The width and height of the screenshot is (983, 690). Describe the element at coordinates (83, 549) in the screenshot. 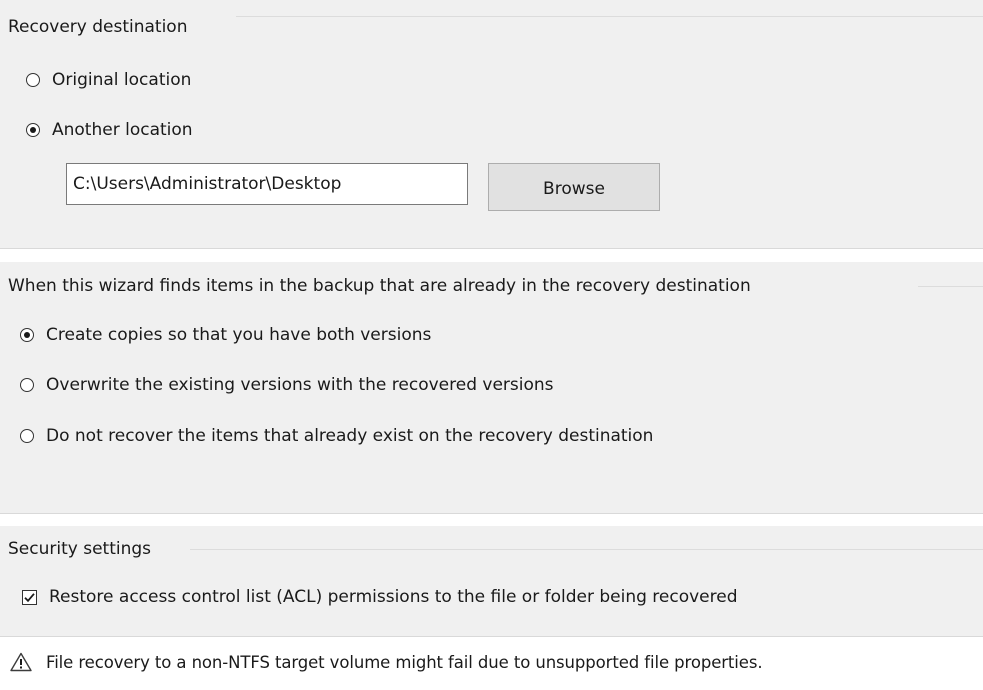

I see `security-settings-label: Security settings` at that location.